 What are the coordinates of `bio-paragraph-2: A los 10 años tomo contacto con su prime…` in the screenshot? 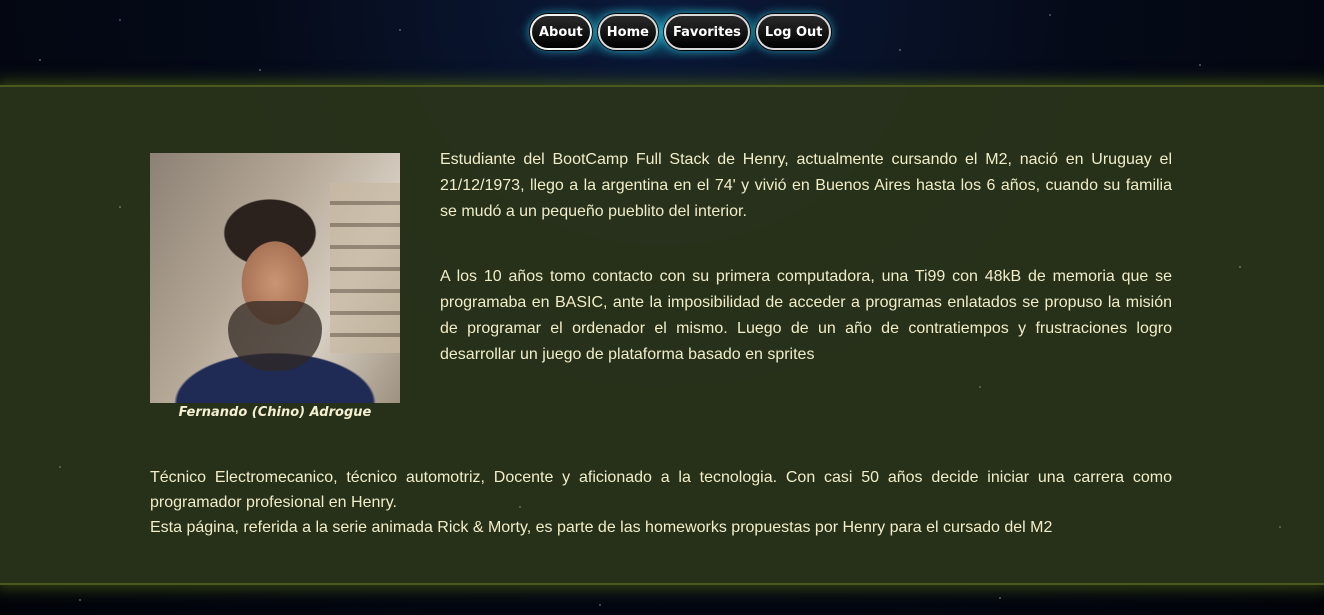 It's located at (806, 315).